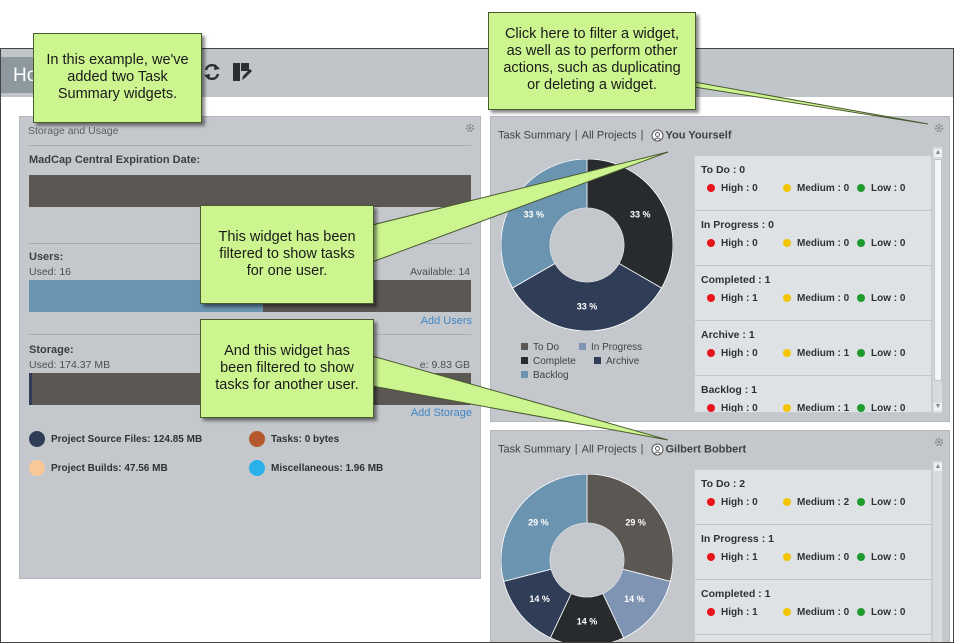 The width and height of the screenshot is (954, 643). What do you see at coordinates (592, 68) in the screenshot?
I see `callout-line: actions, such as duplicating` at bounding box center [592, 68].